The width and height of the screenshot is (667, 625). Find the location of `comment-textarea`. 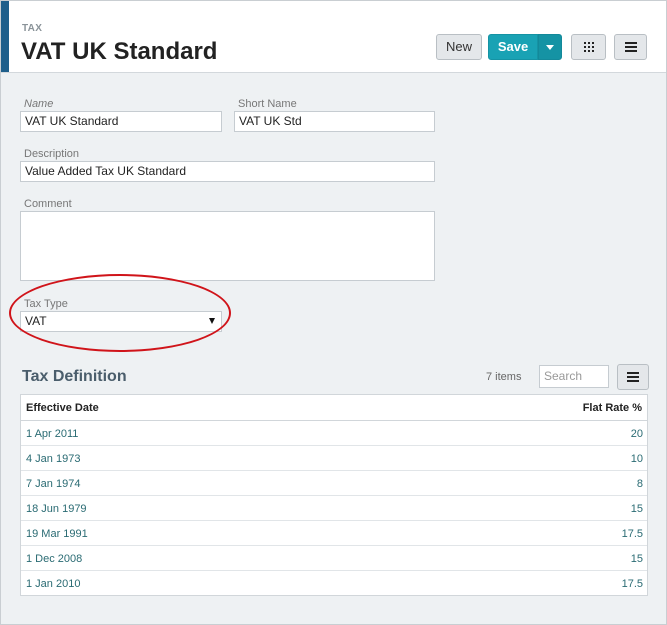

comment-textarea is located at coordinates (227, 246).